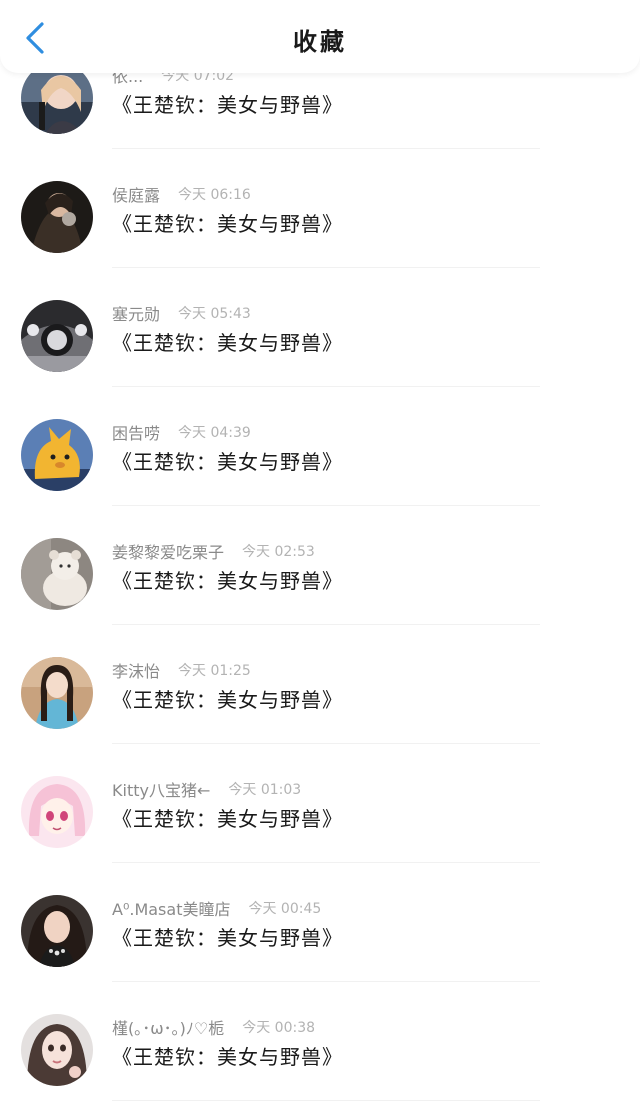 The width and height of the screenshot is (640, 1111). What do you see at coordinates (161, 789) in the screenshot?
I see `username: Kitty八宝猪←` at bounding box center [161, 789].